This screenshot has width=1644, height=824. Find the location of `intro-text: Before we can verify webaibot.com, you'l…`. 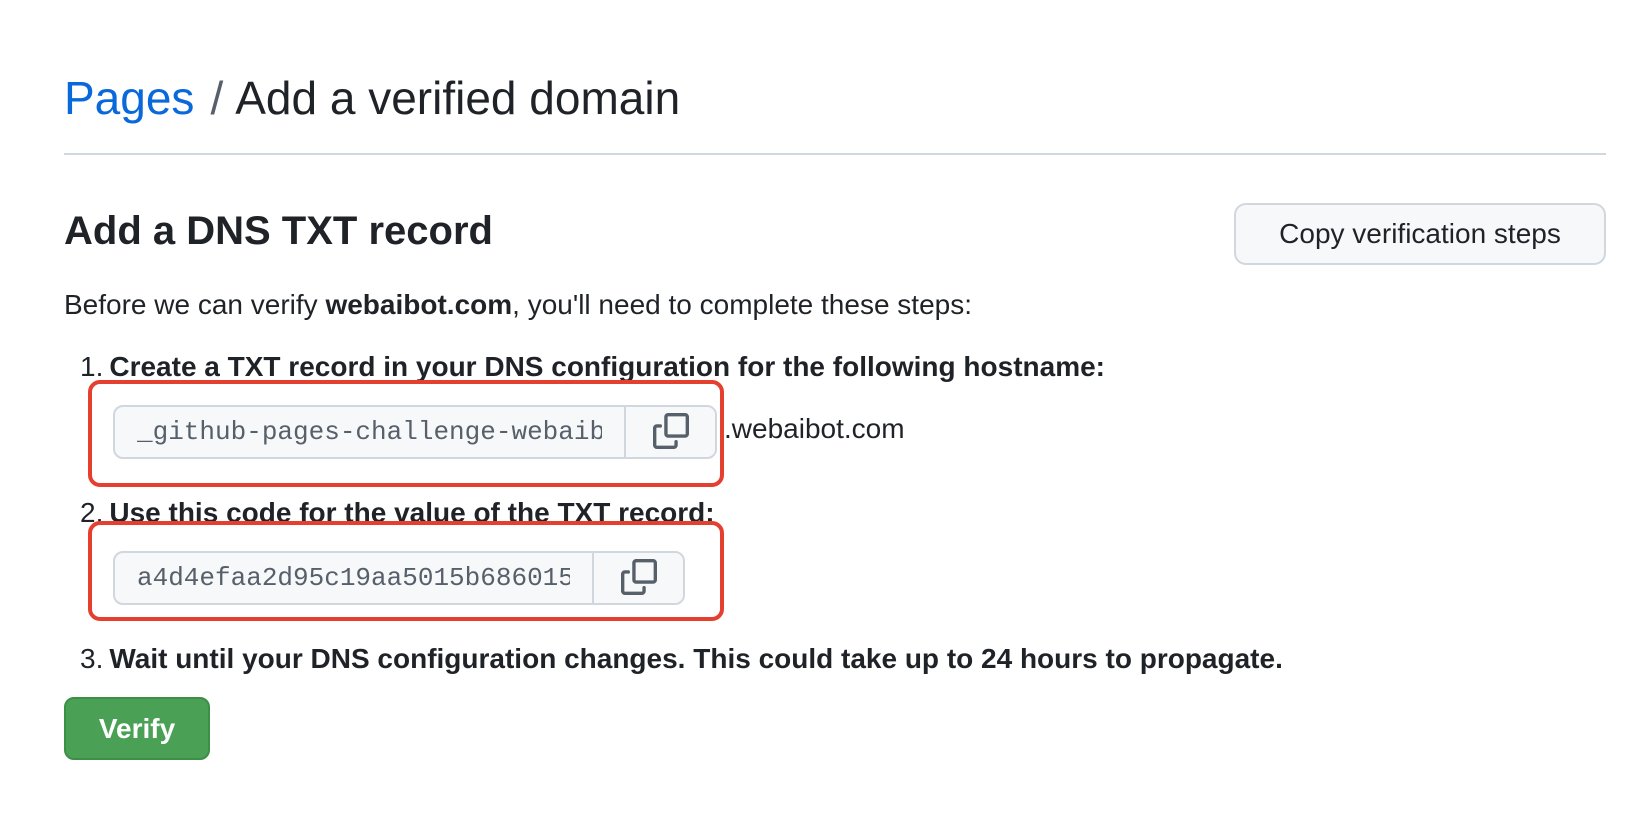

intro-text: Before we can verify webaibot.com, you'l… is located at coordinates (518, 305).